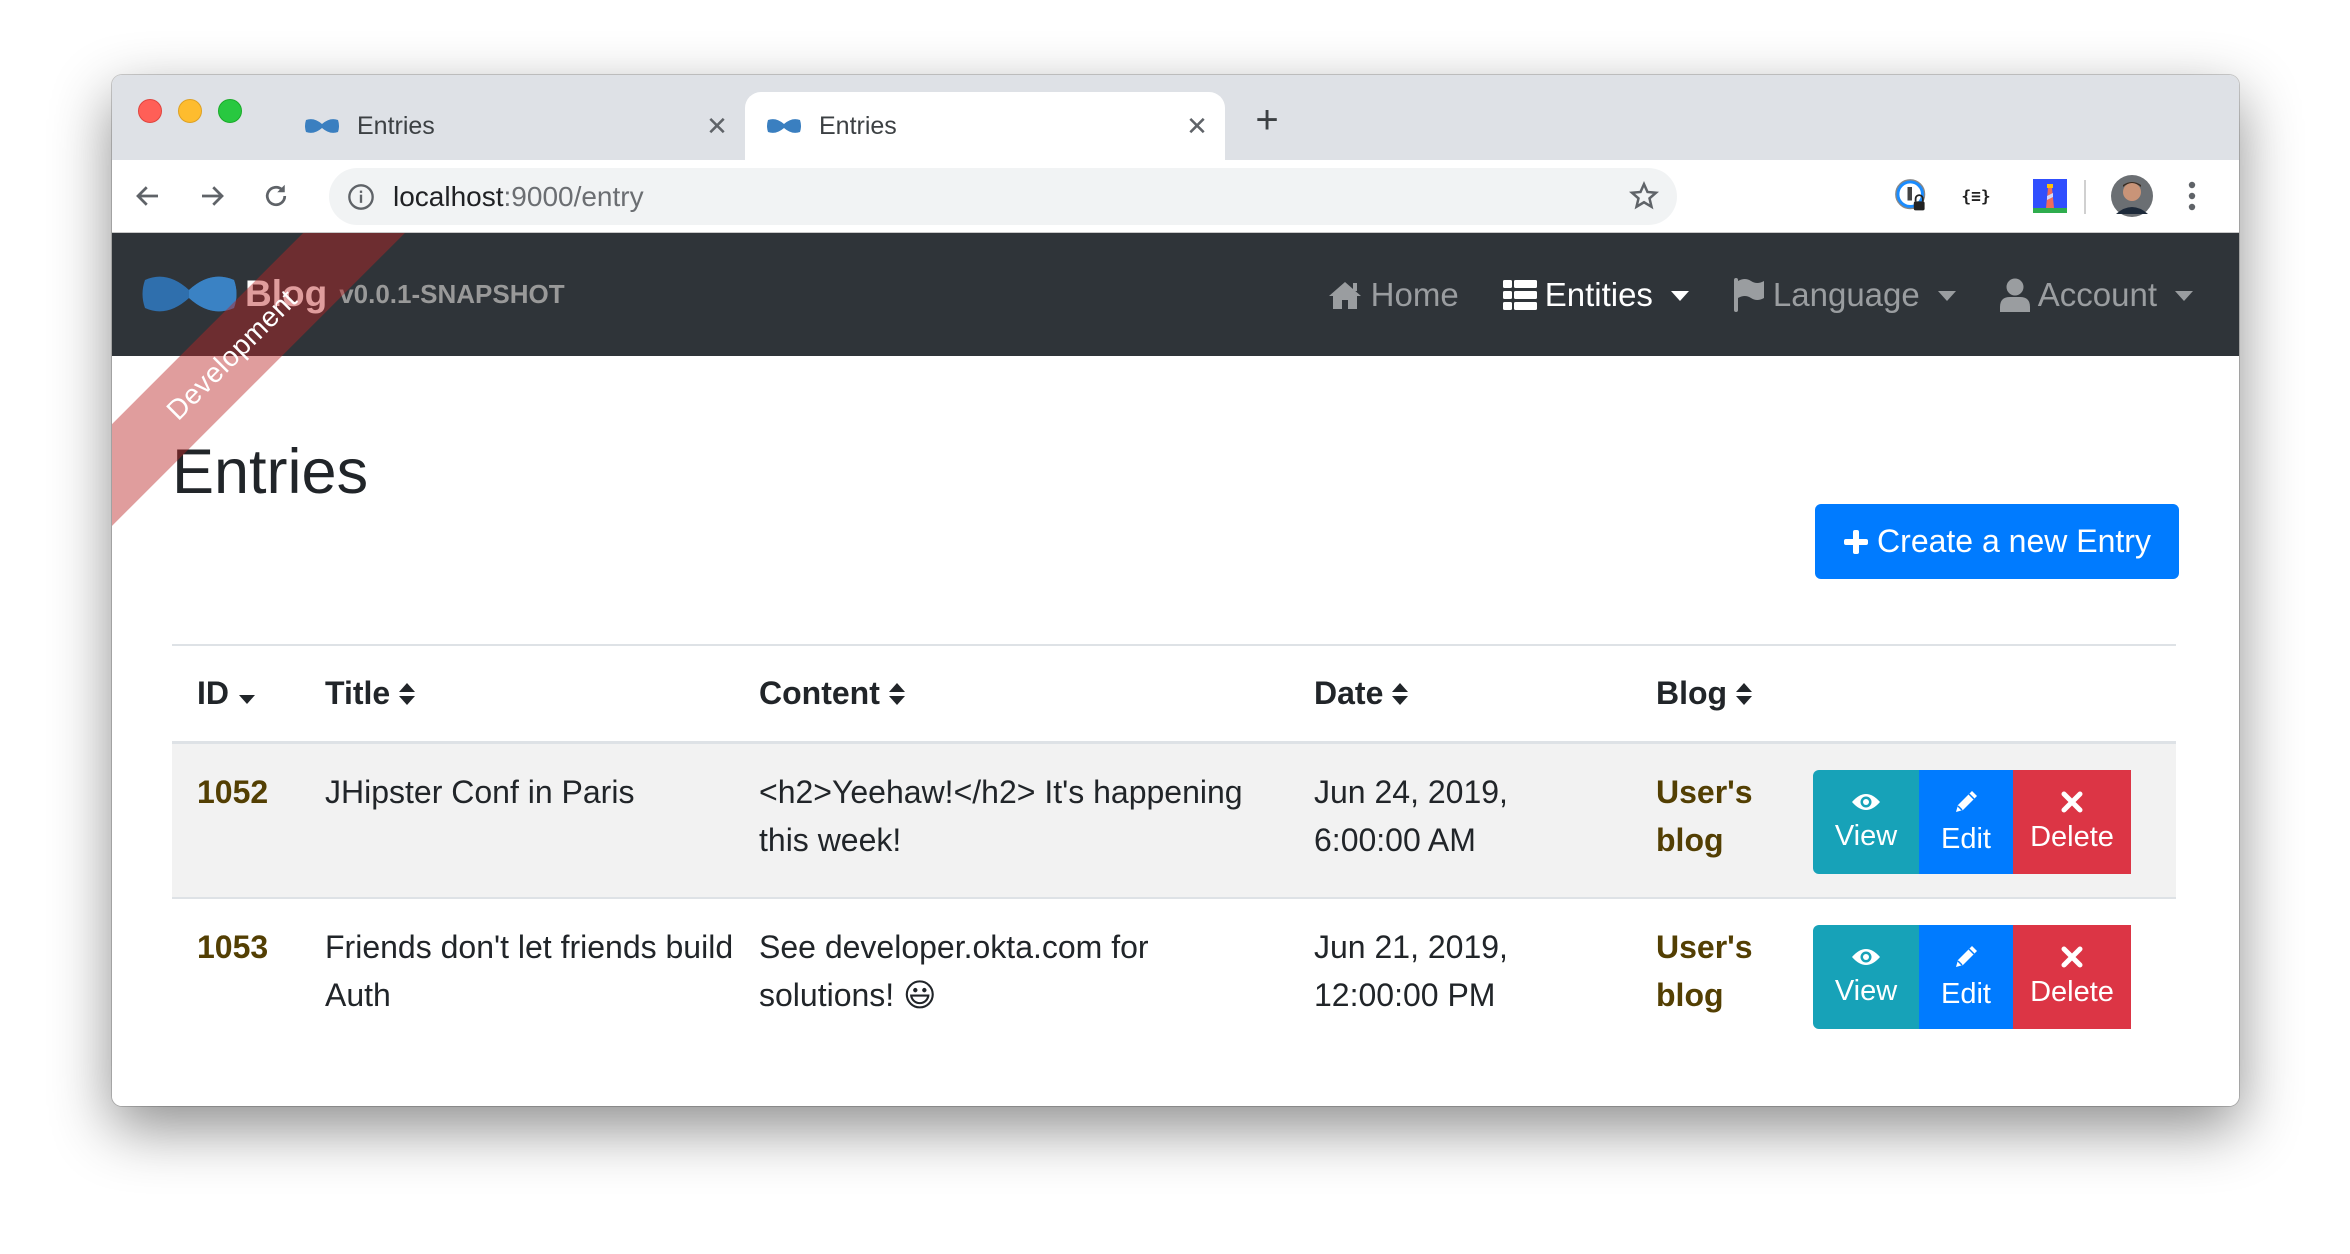 This screenshot has height=1254, width=2350. I want to click on arrow-left-icon, so click(147, 196).